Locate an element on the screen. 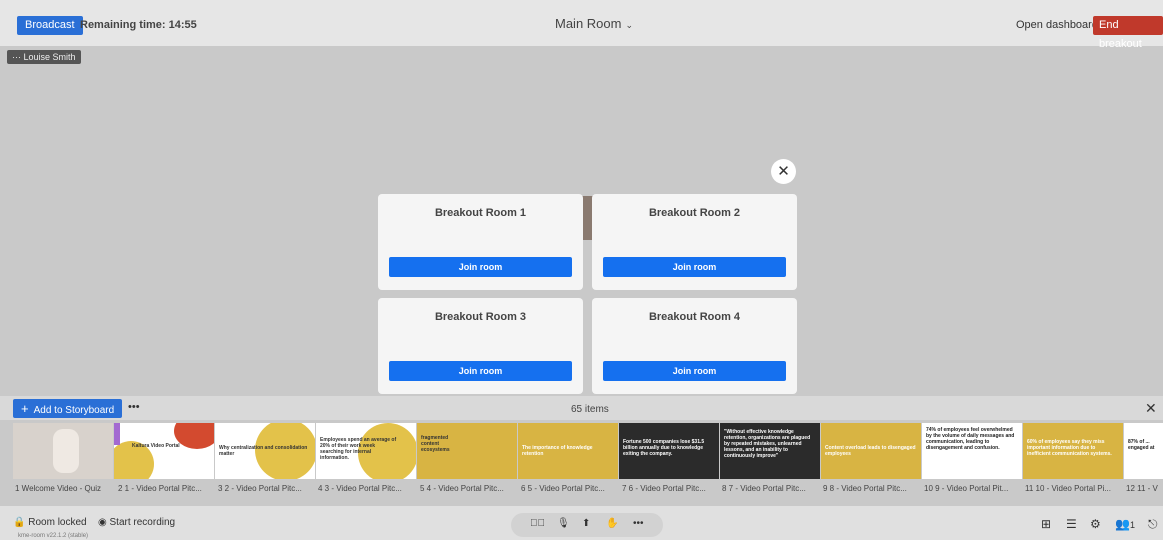 The image size is (1163, 540). add-to-storyboard-label: Add to Storyboard is located at coordinates (74, 410).